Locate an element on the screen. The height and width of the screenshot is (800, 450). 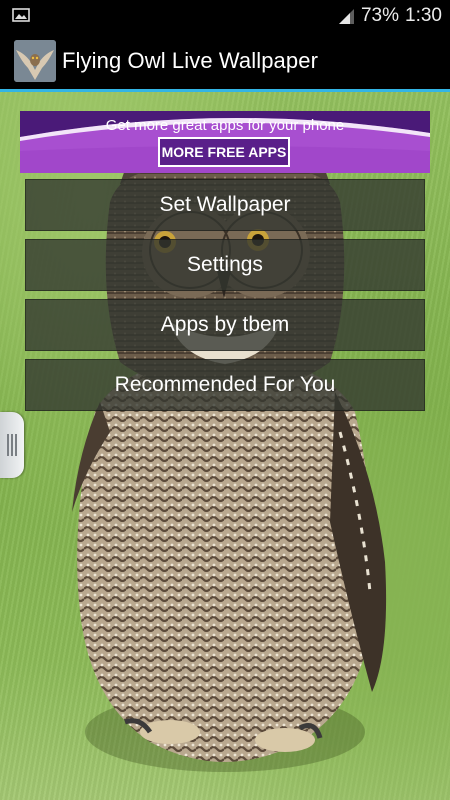
recommended-for-you-button: Recommended For You is located at coordinates (225, 385).